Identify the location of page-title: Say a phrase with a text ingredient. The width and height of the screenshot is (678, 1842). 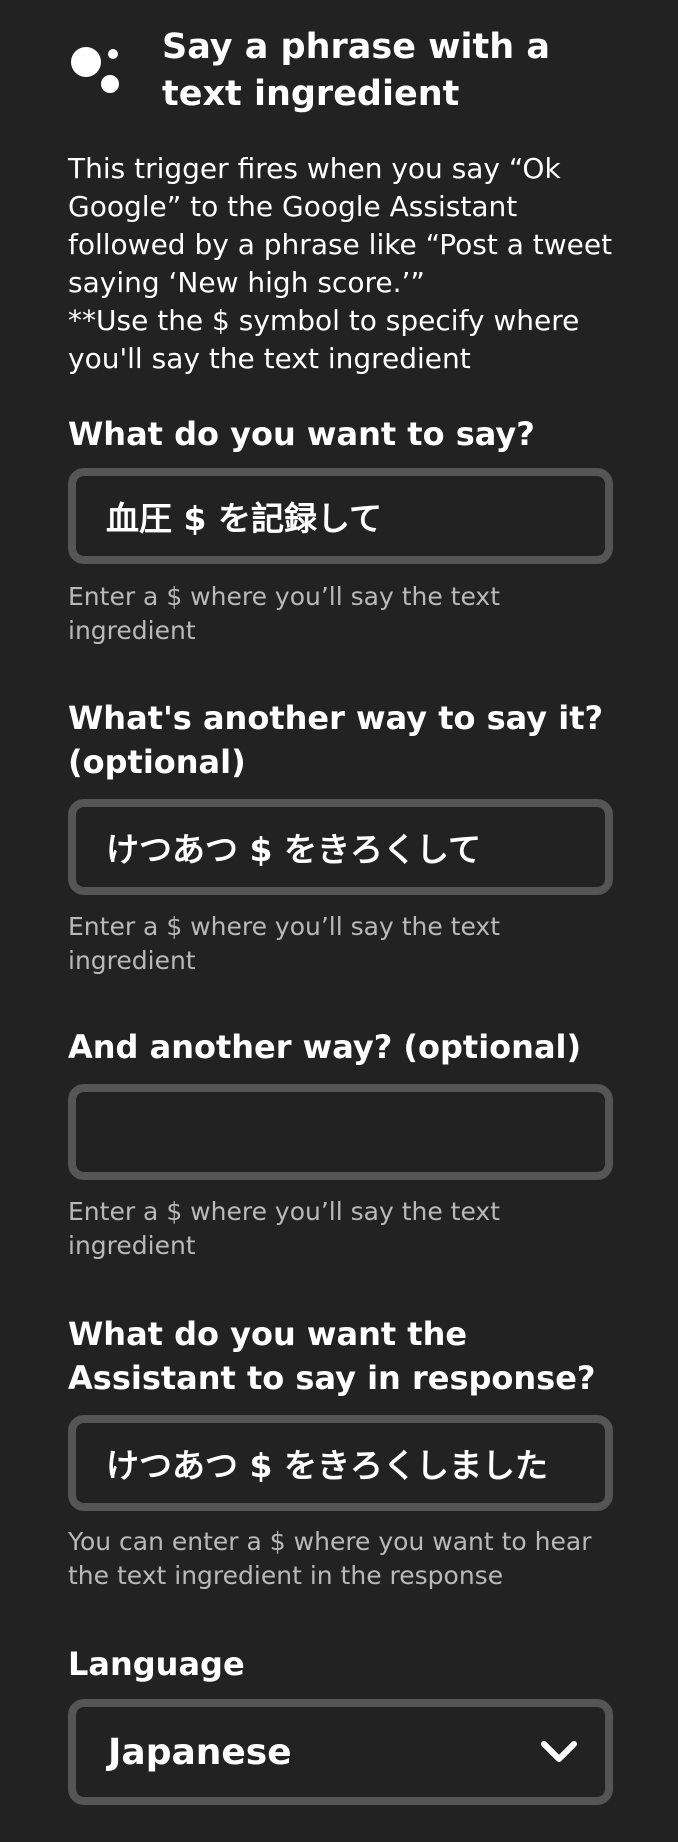
(356, 70).